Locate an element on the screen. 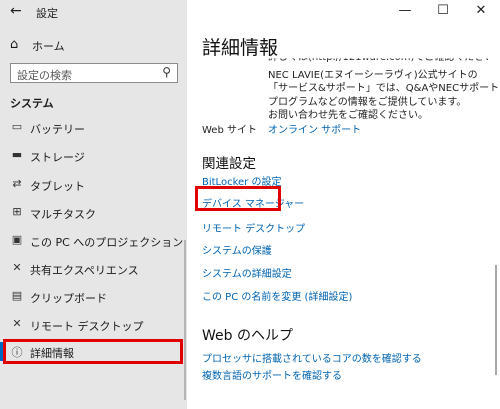  section-label-system: システム is located at coordinates (32, 103).